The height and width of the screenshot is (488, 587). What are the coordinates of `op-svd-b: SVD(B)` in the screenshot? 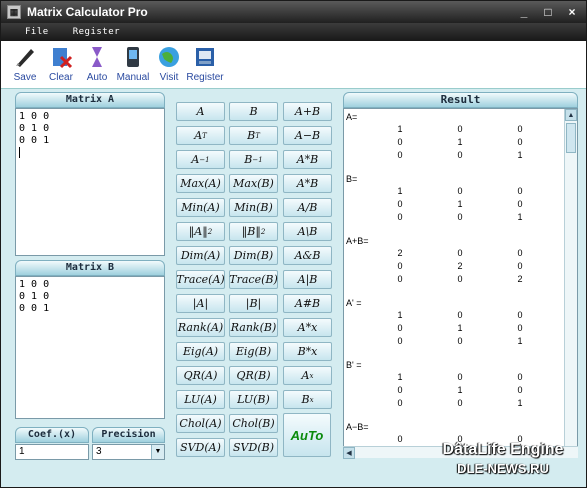 It's located at (253, 447).